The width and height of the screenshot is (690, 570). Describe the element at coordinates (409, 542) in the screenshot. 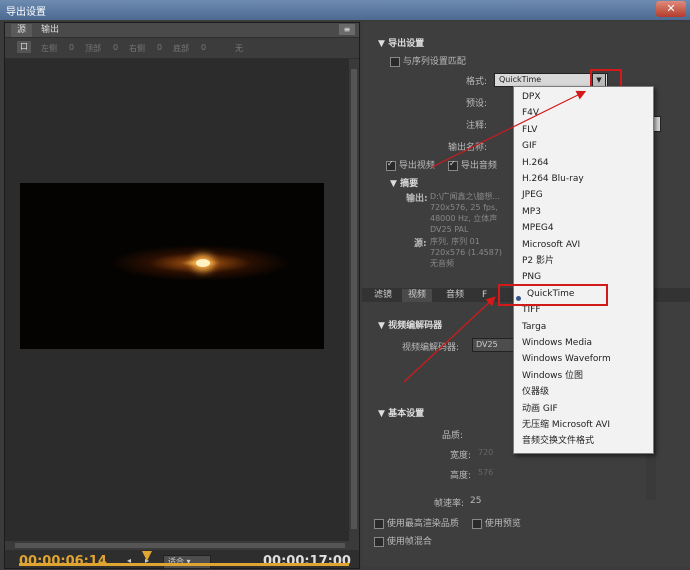

I see `frame-blend-label: 使用帧混合` at that location.